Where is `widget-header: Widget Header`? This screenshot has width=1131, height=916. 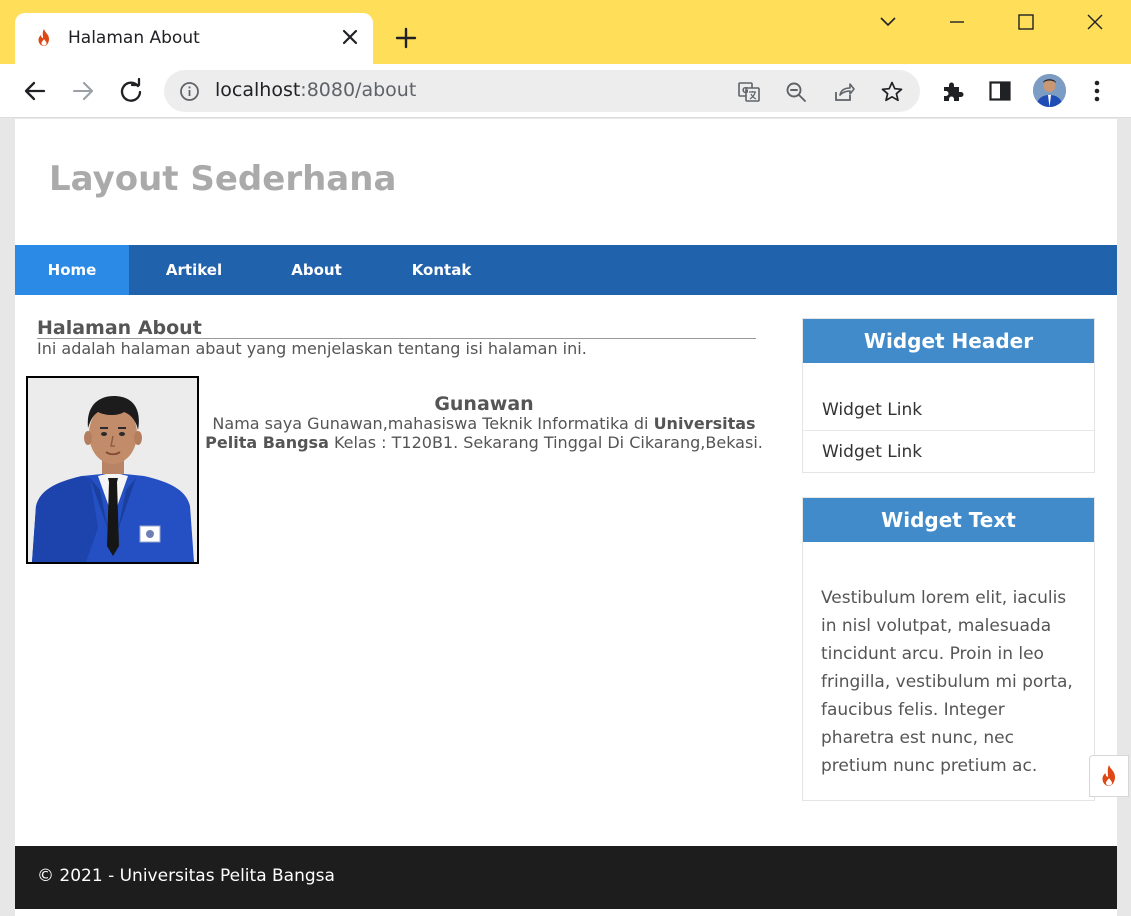
widget-header: Widget Header is located at coordinates (948, 341).